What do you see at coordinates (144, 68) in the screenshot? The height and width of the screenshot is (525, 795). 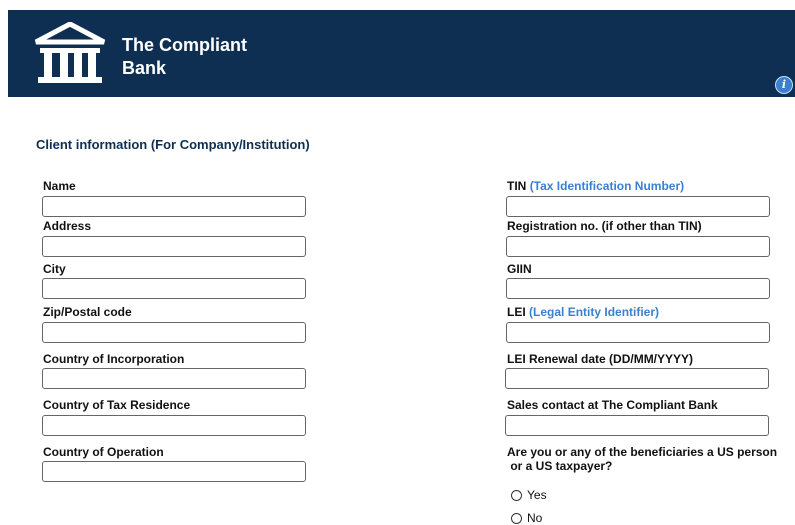 I see `bank-name-line2: Bank` at bounding box center [144, 68].